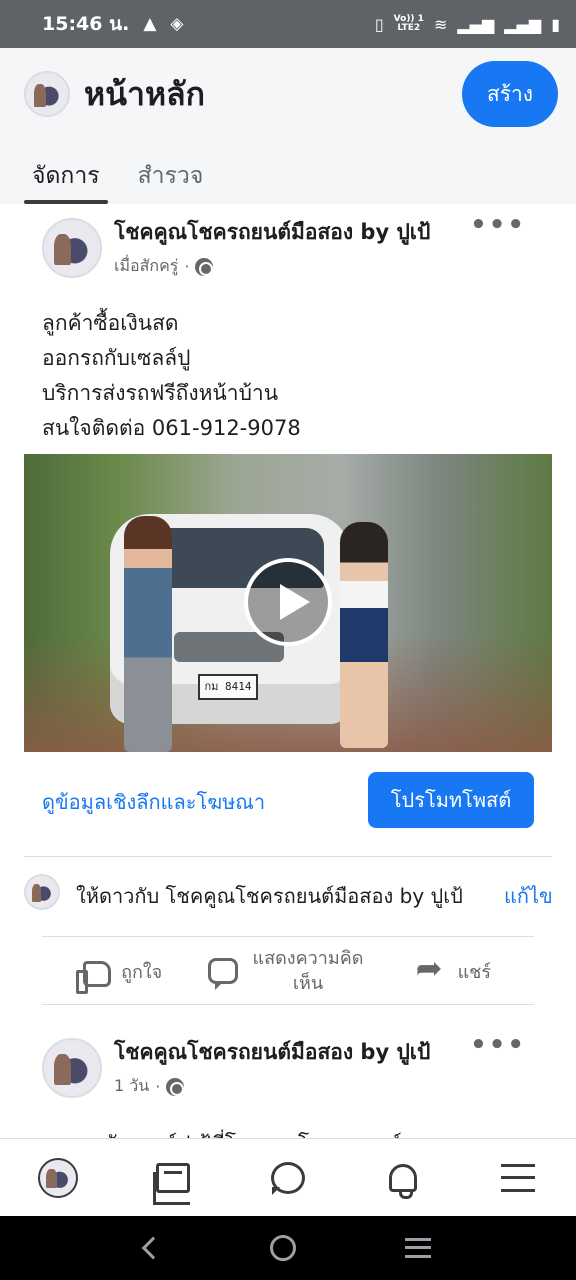  What do you see at coordinates (171, 1183) in the screenshot?
I see `pages-icon` at bounding box center [171, 1183].